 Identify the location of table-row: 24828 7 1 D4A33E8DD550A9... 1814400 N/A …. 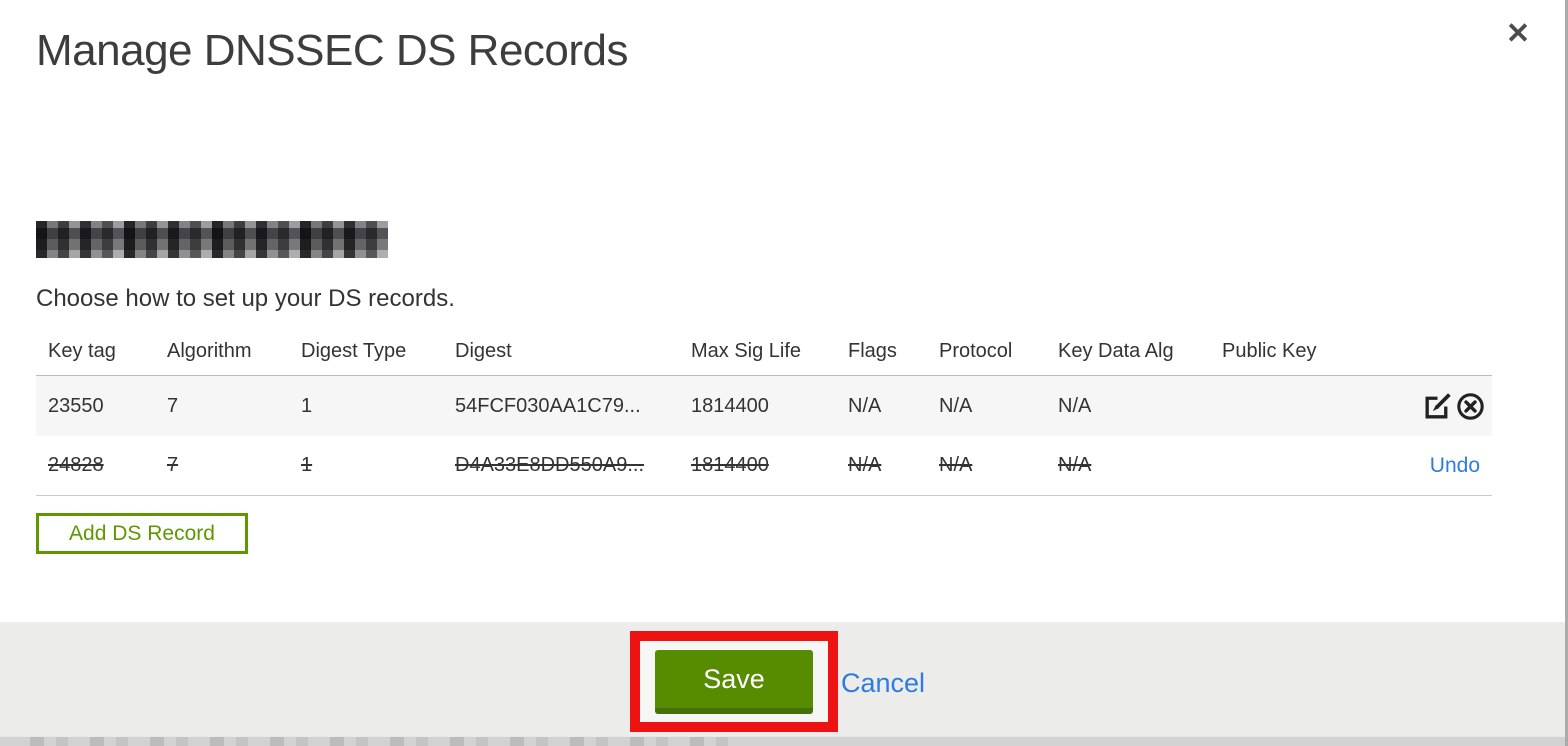
(764, 466).